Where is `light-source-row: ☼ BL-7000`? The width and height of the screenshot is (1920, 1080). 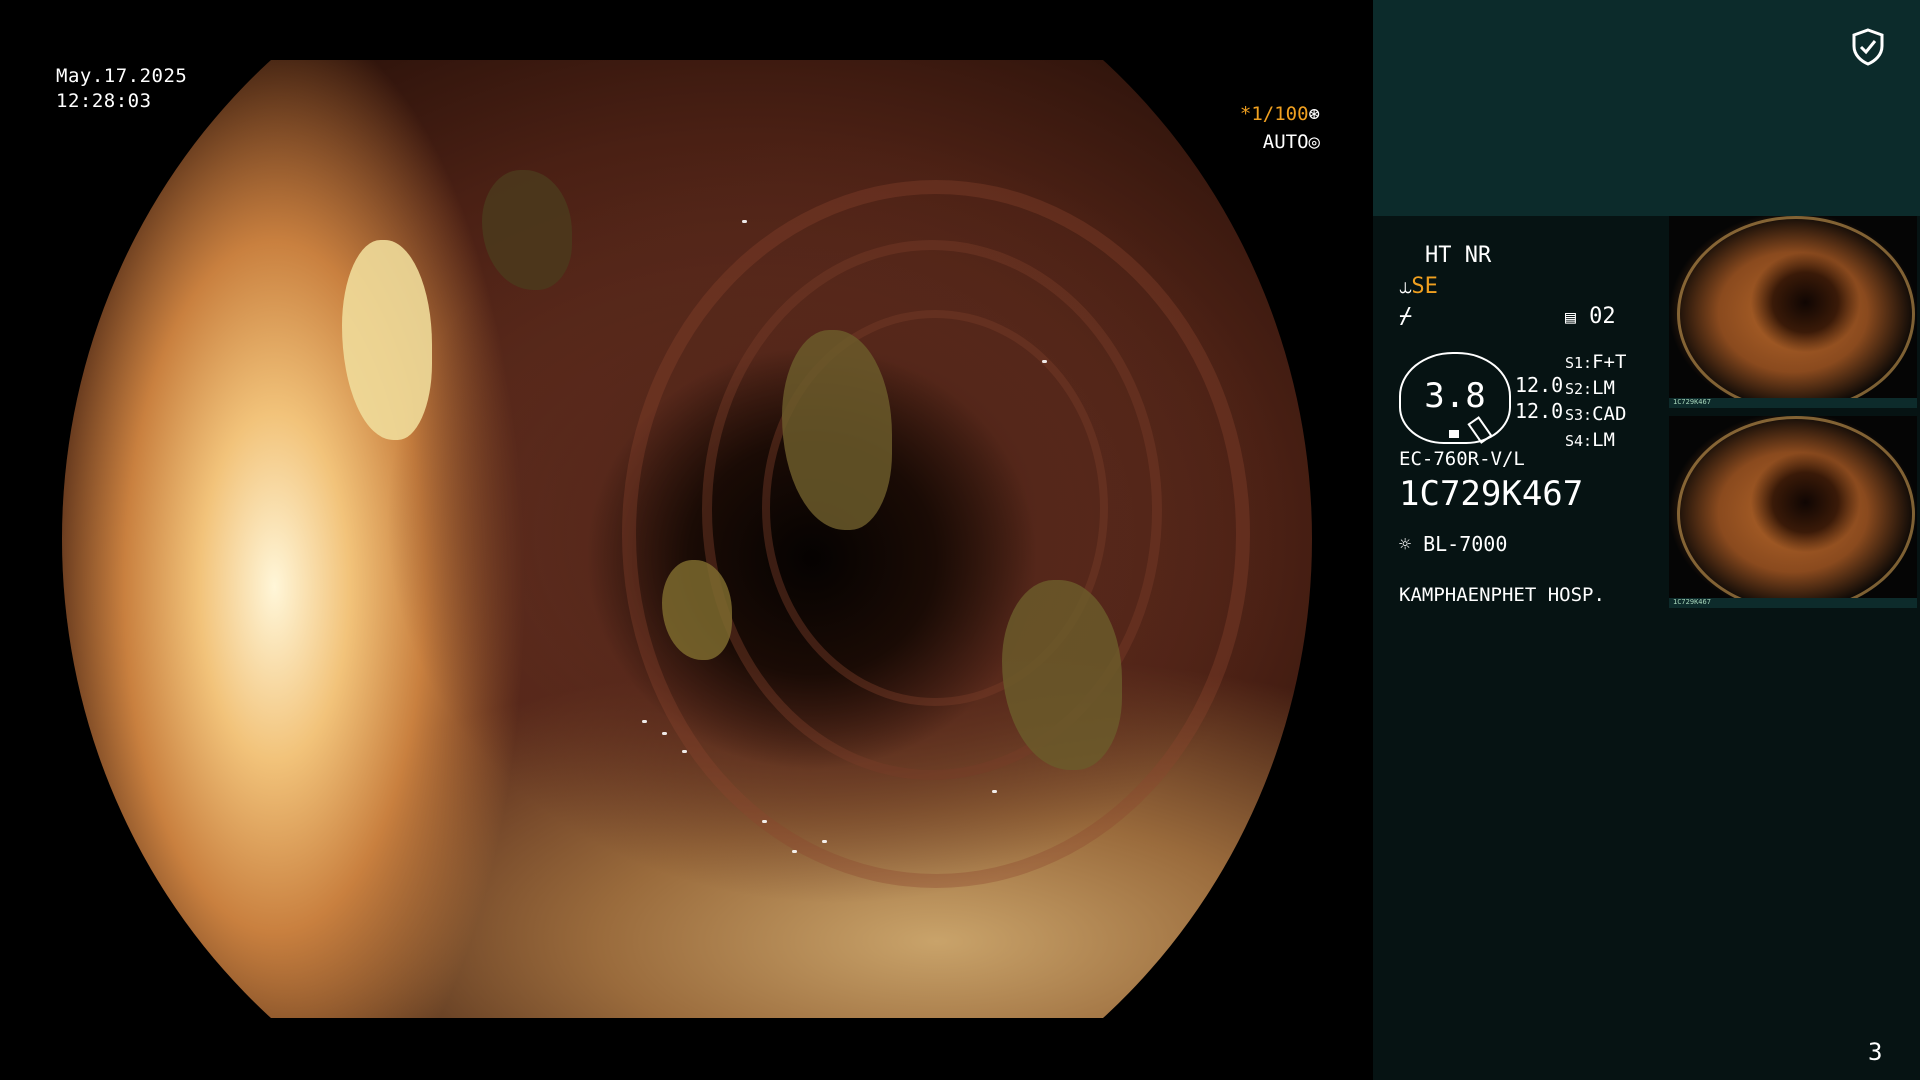
light-source-row: ☼ BL-7000 is located at coordinates (1453, 544).